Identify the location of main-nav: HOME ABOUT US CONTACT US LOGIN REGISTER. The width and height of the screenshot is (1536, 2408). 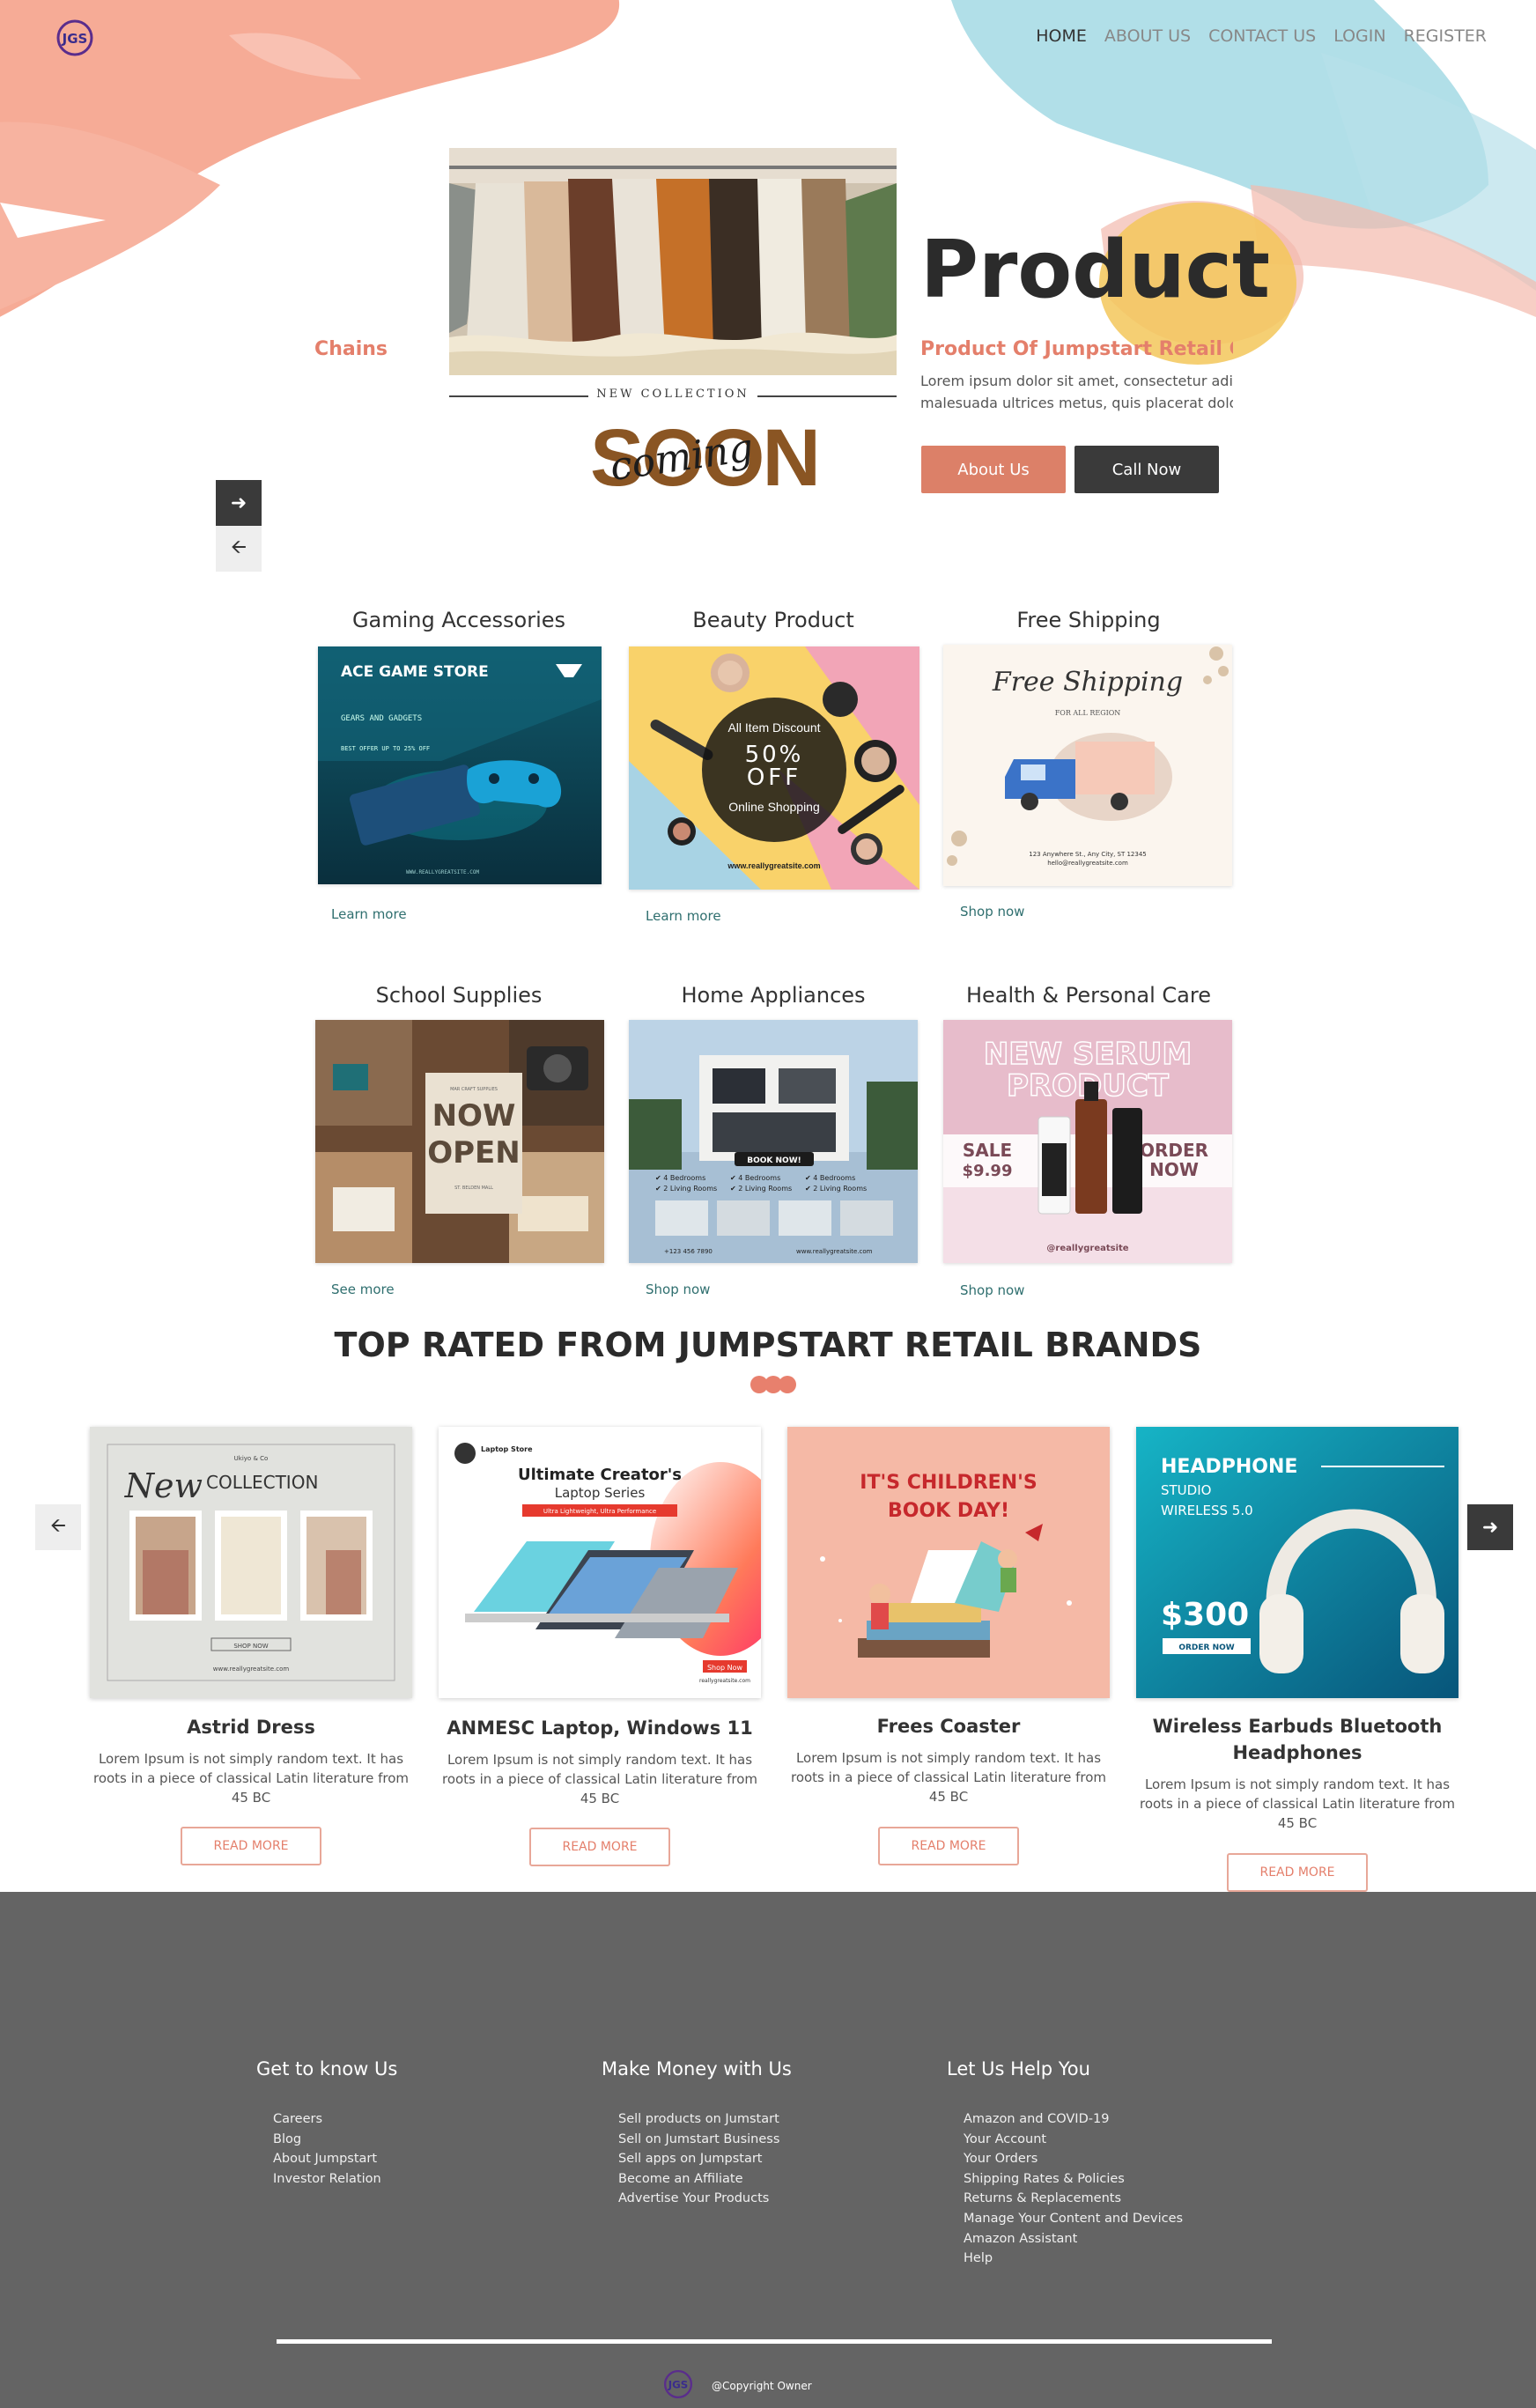
(1261, 36).